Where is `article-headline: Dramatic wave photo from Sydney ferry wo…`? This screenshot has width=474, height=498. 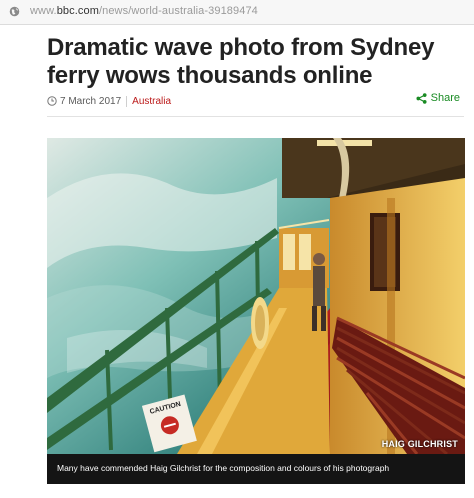 article-headline: Dramatic wave photo from Sydney ferry wo… is located at coordinates (241, 61).